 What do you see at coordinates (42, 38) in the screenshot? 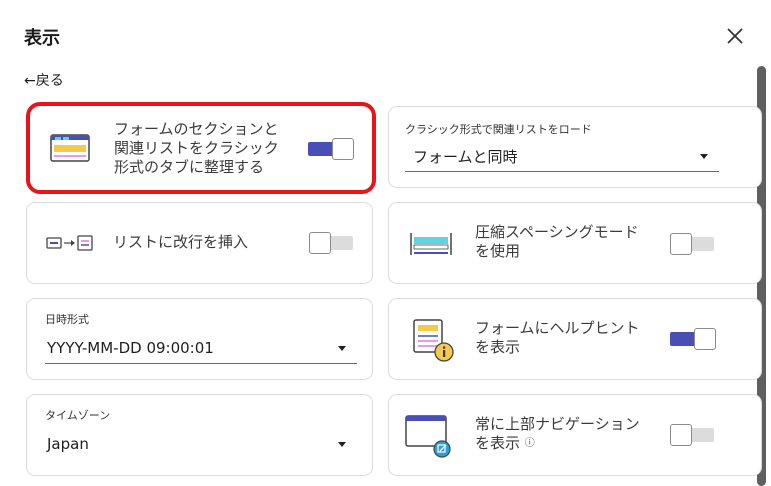
I see `dialog-title: 表示` at bounding box center [42, 38].